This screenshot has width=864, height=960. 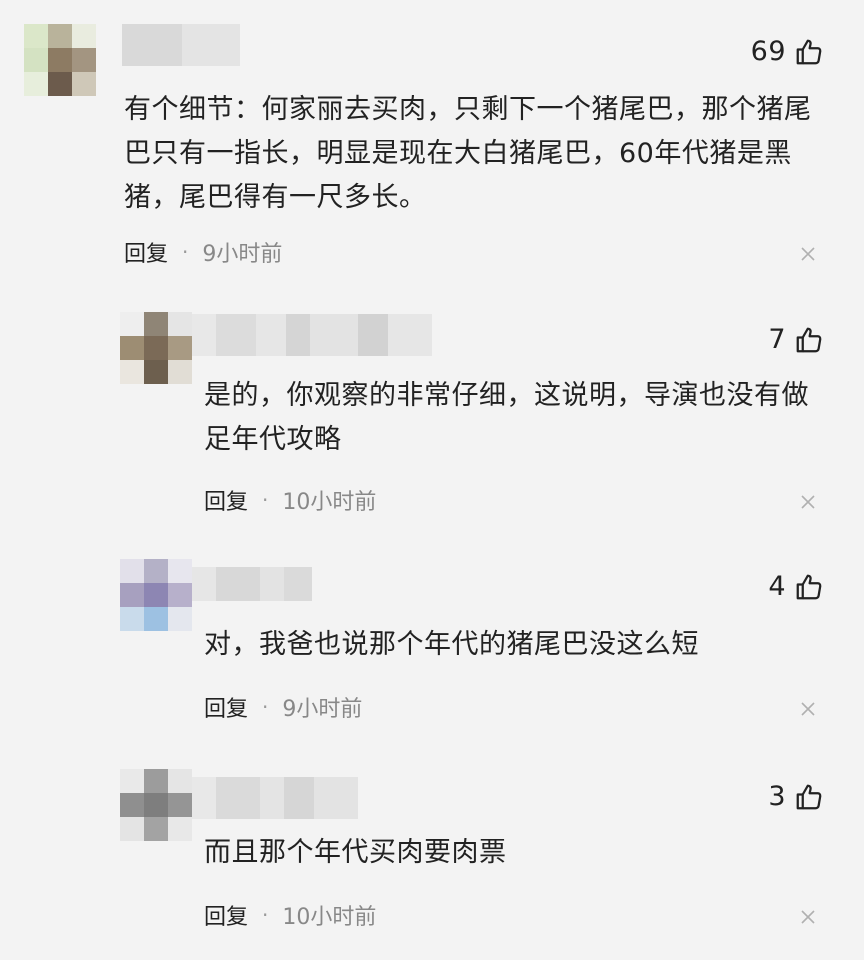 What do you see at coordinates (787, 51) in the screenshot?
I see `like-button: 69` at bounding box center [787, 51].